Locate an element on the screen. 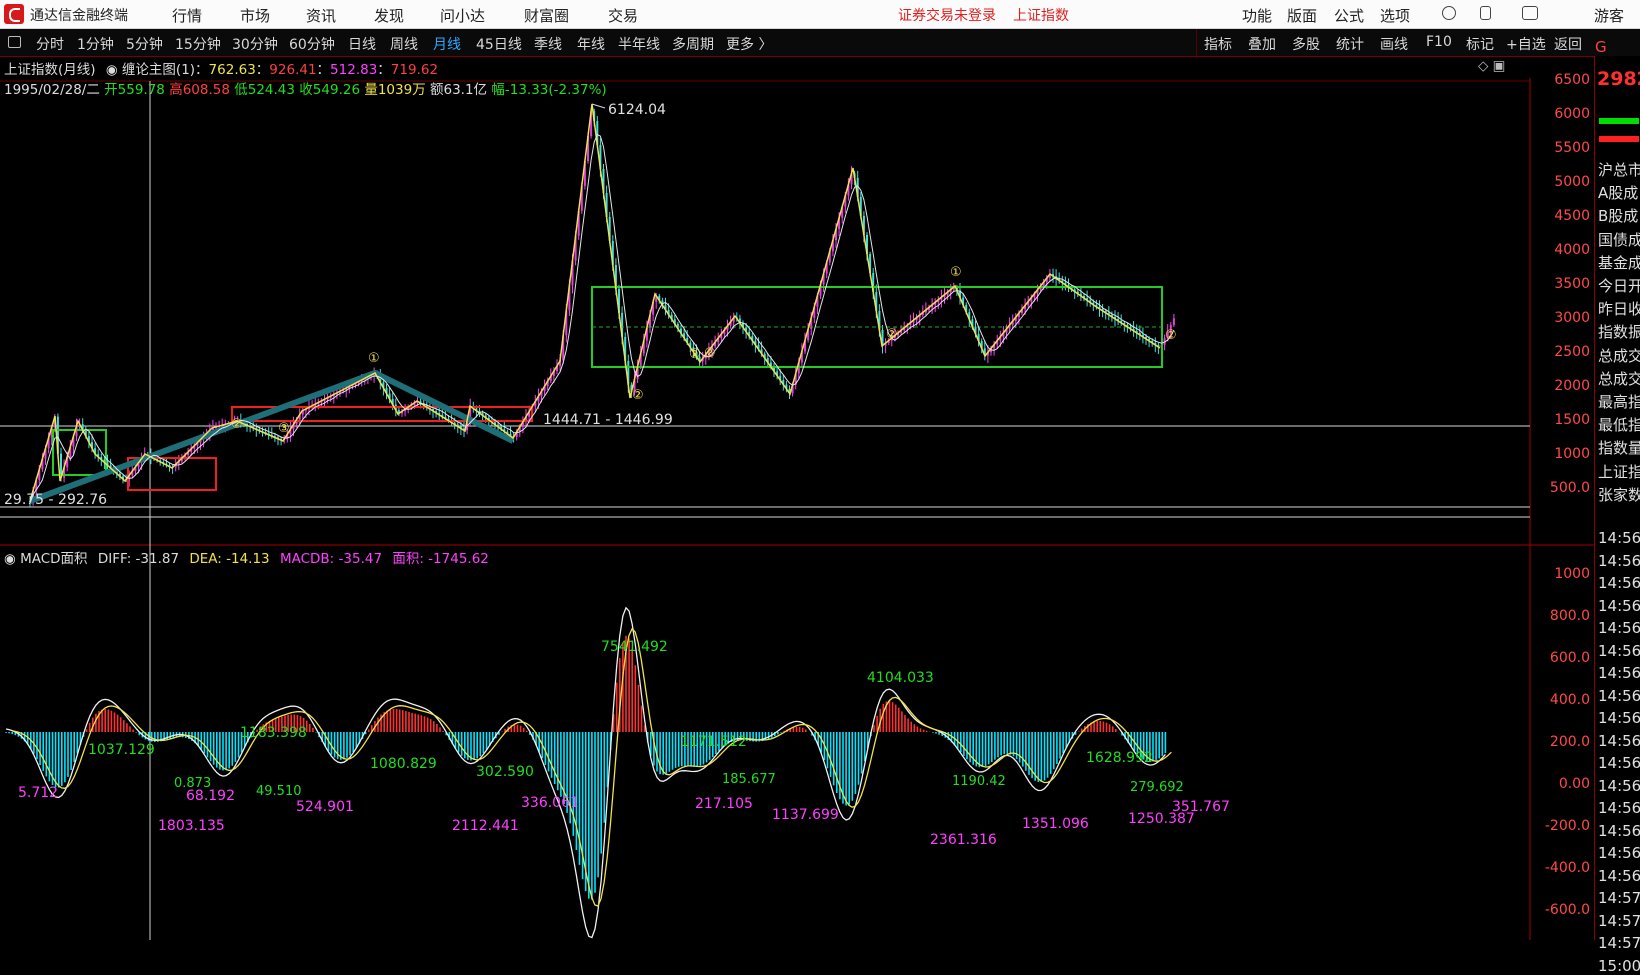 The height and width of the screenshot is (975, 1640). menu-discover: 发现 is located at coordinates (389, 15).